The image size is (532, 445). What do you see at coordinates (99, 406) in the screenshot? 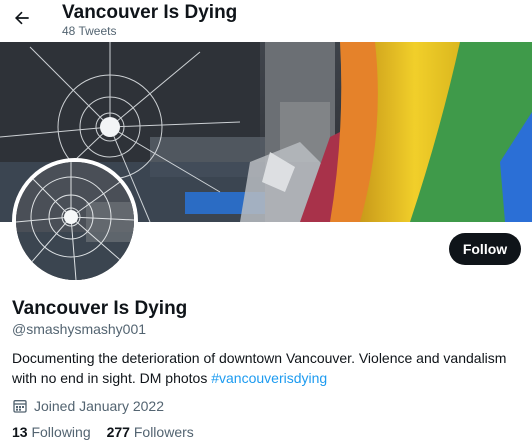
I see `joined-text: Joined January 2022` at bounding box center [99, 406].